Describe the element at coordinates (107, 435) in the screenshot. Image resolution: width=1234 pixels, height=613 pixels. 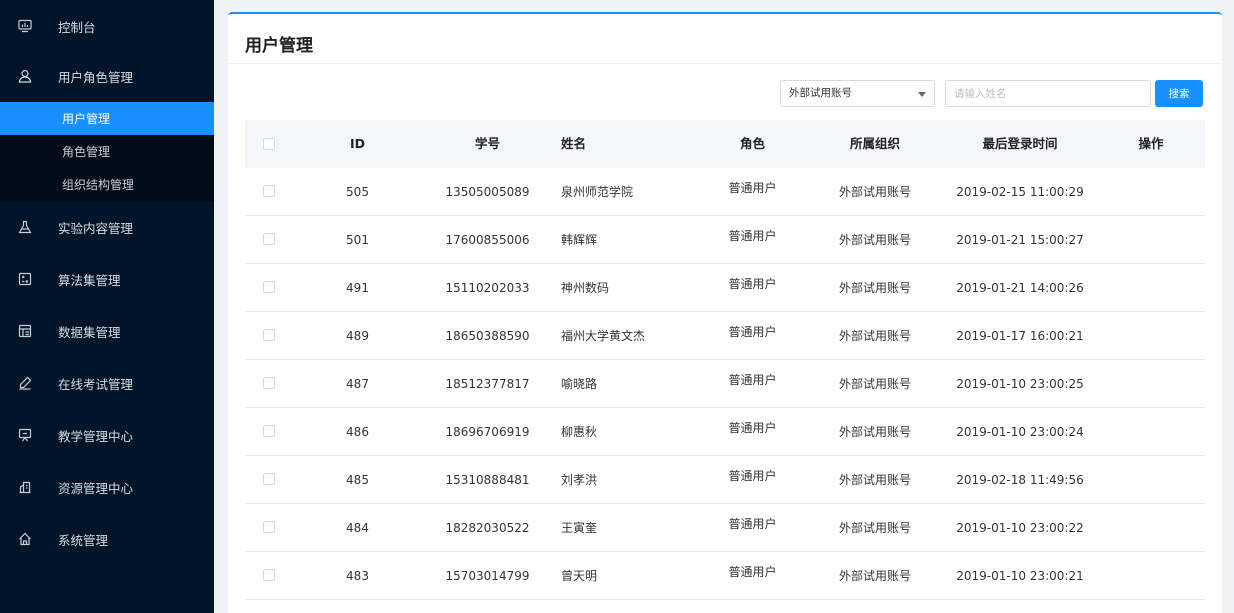
I see `sidebar-item-teaching: 教学管理中心` at that location.